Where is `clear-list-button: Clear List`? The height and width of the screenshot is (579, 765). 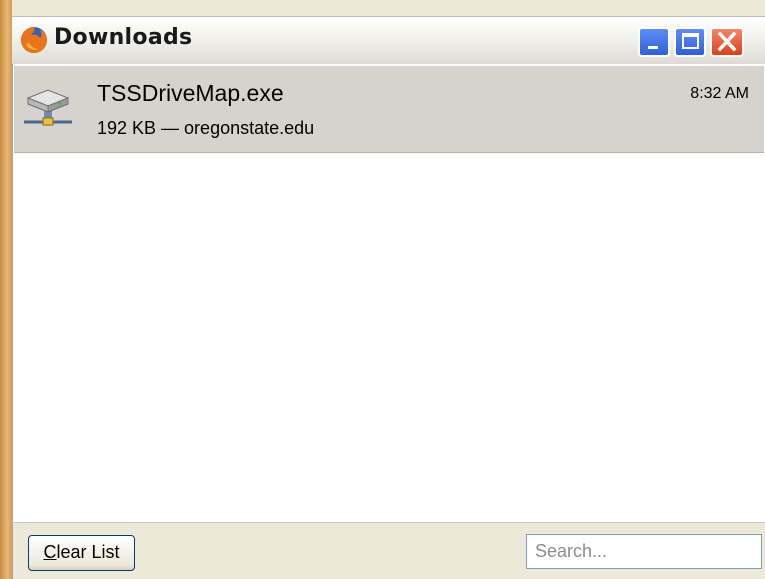 clear-list-button: Clear List is located at coordinates (81, 553).